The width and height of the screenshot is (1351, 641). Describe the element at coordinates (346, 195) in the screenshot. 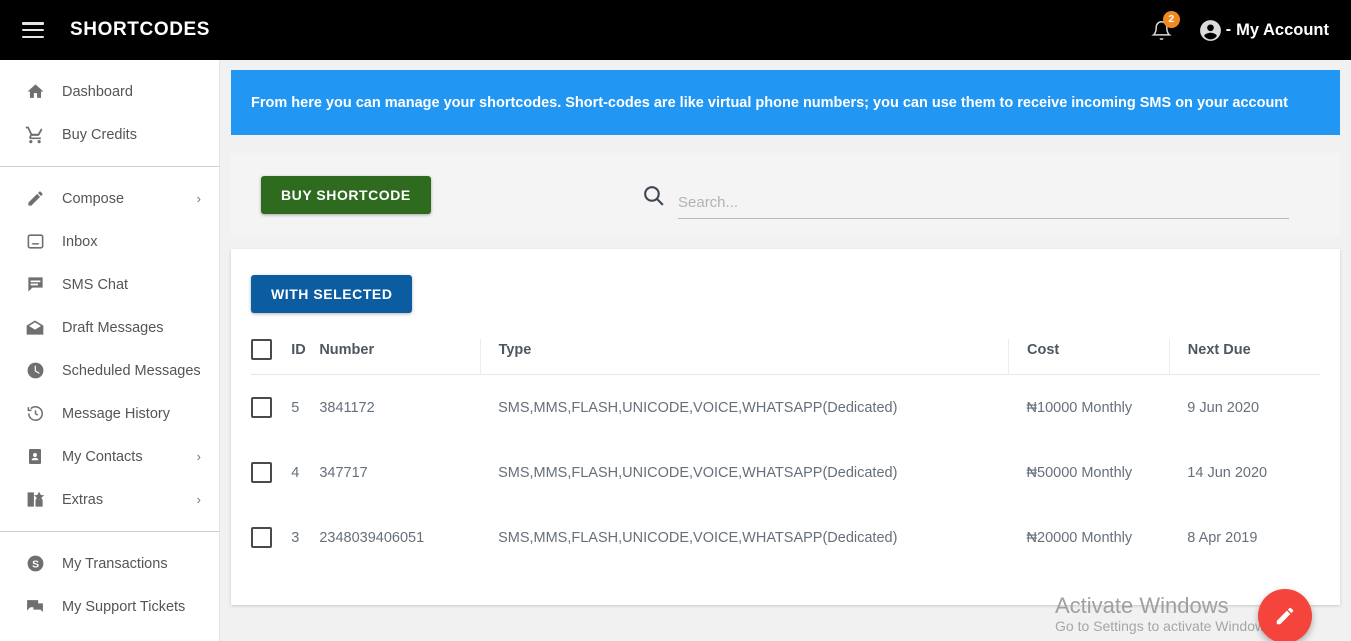

I see `buy-shortcode-button: BUY SHORTCODE` at that location.